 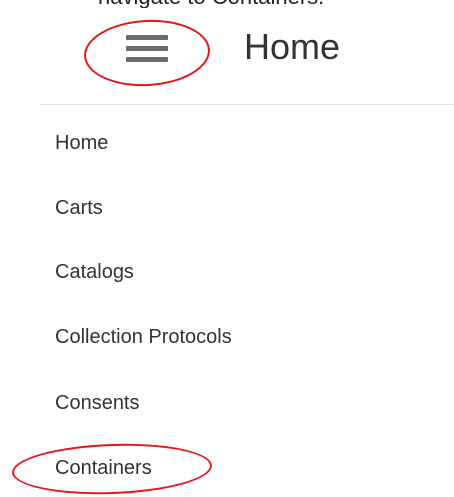 What do you see at coordinates (94, 272) in the screenshot?
I see `nav-item-catalogs: Catalogs` at bounding box center [94, 272].